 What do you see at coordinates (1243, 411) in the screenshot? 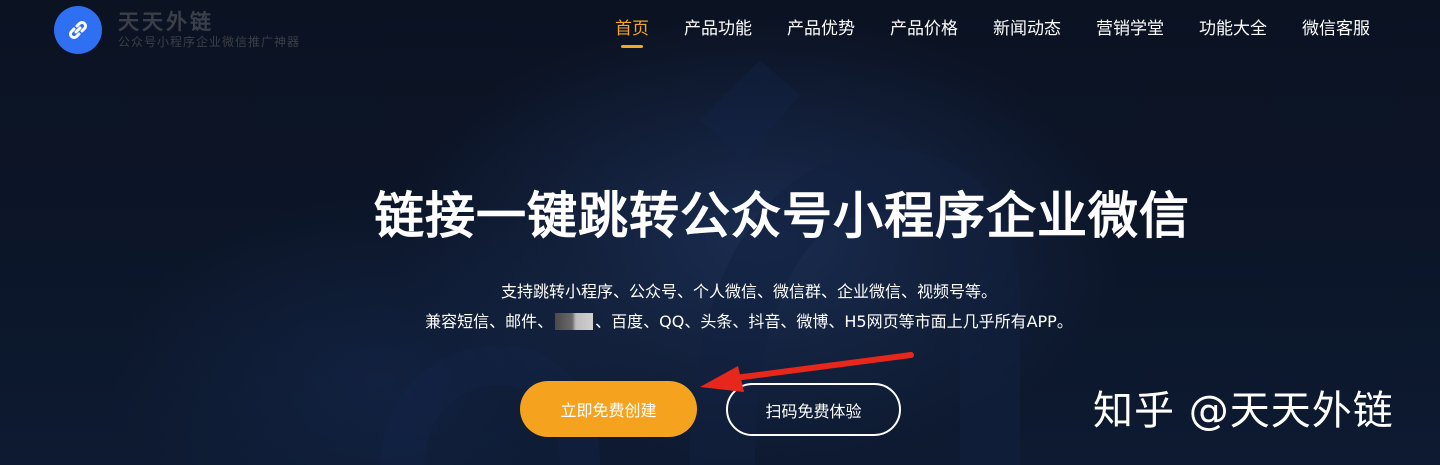
I see `zhihu-watermark: 知乎 @天天外链` at bounding box center [1243, 411].